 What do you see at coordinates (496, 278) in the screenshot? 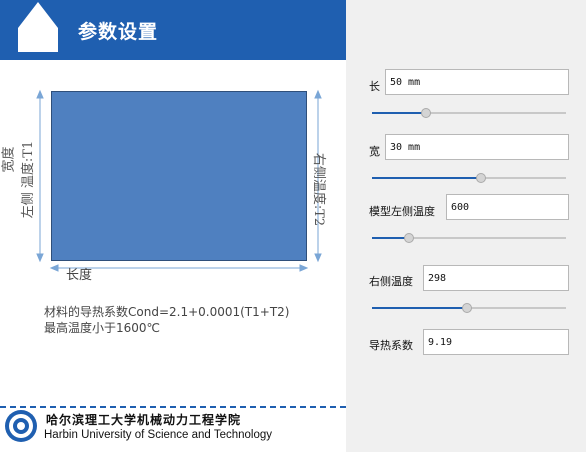
I see `right-temp-input` at bounding box center [496, 278].